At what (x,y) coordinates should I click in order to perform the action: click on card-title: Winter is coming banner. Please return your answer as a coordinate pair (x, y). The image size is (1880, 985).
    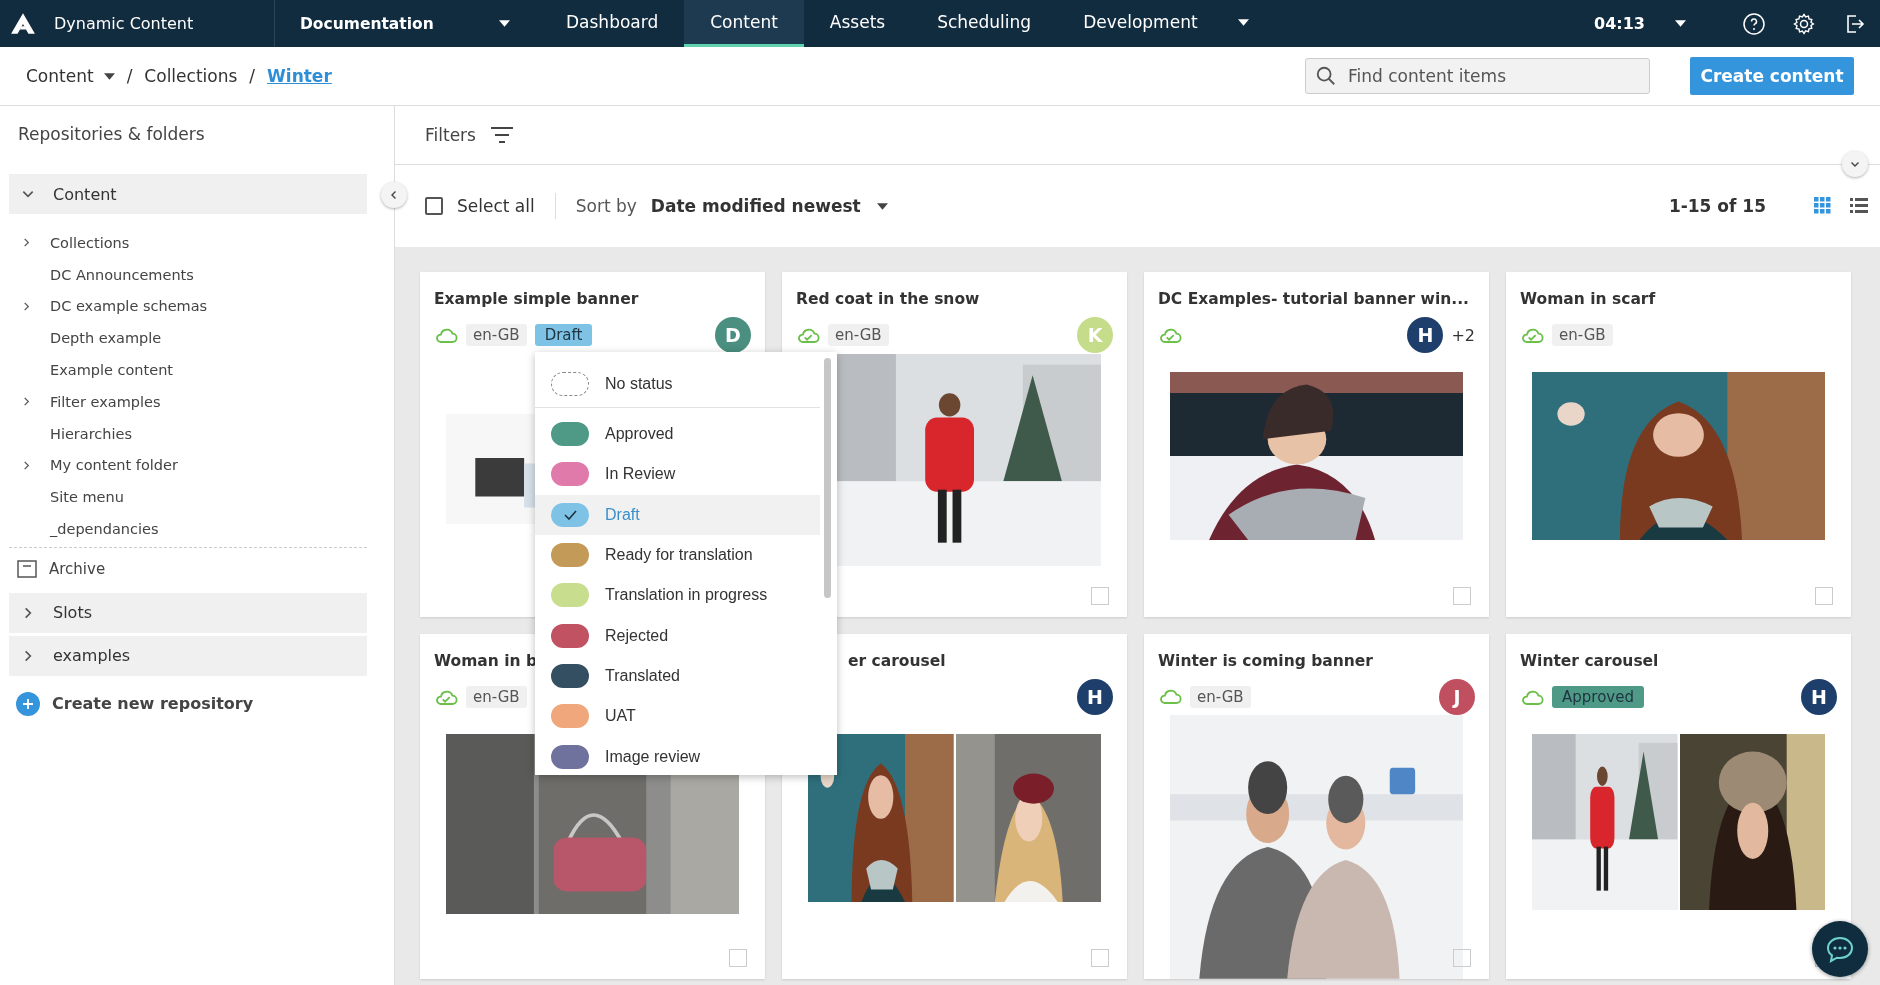
    Looking at the image, I should click on (1266, 661).